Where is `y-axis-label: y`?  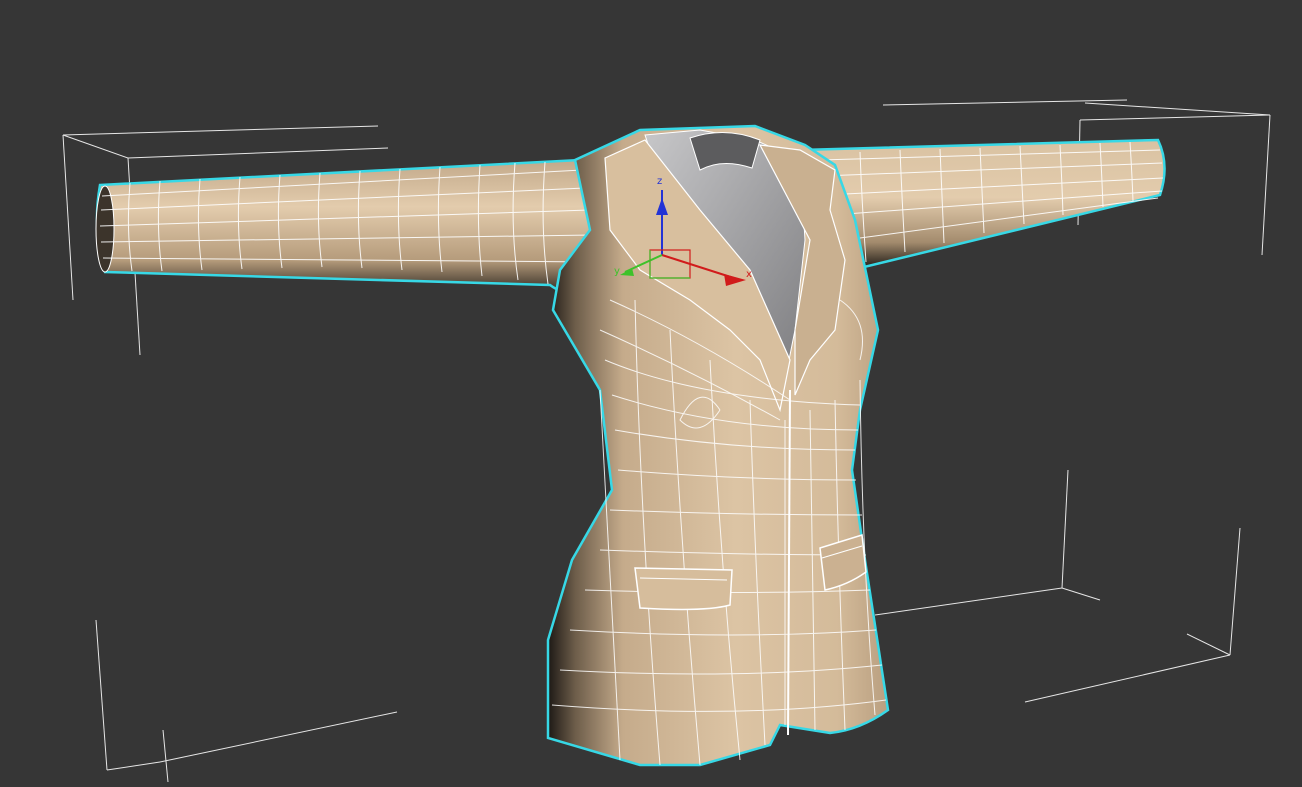
y-axis-label: y is located at coordinates (617, 271).